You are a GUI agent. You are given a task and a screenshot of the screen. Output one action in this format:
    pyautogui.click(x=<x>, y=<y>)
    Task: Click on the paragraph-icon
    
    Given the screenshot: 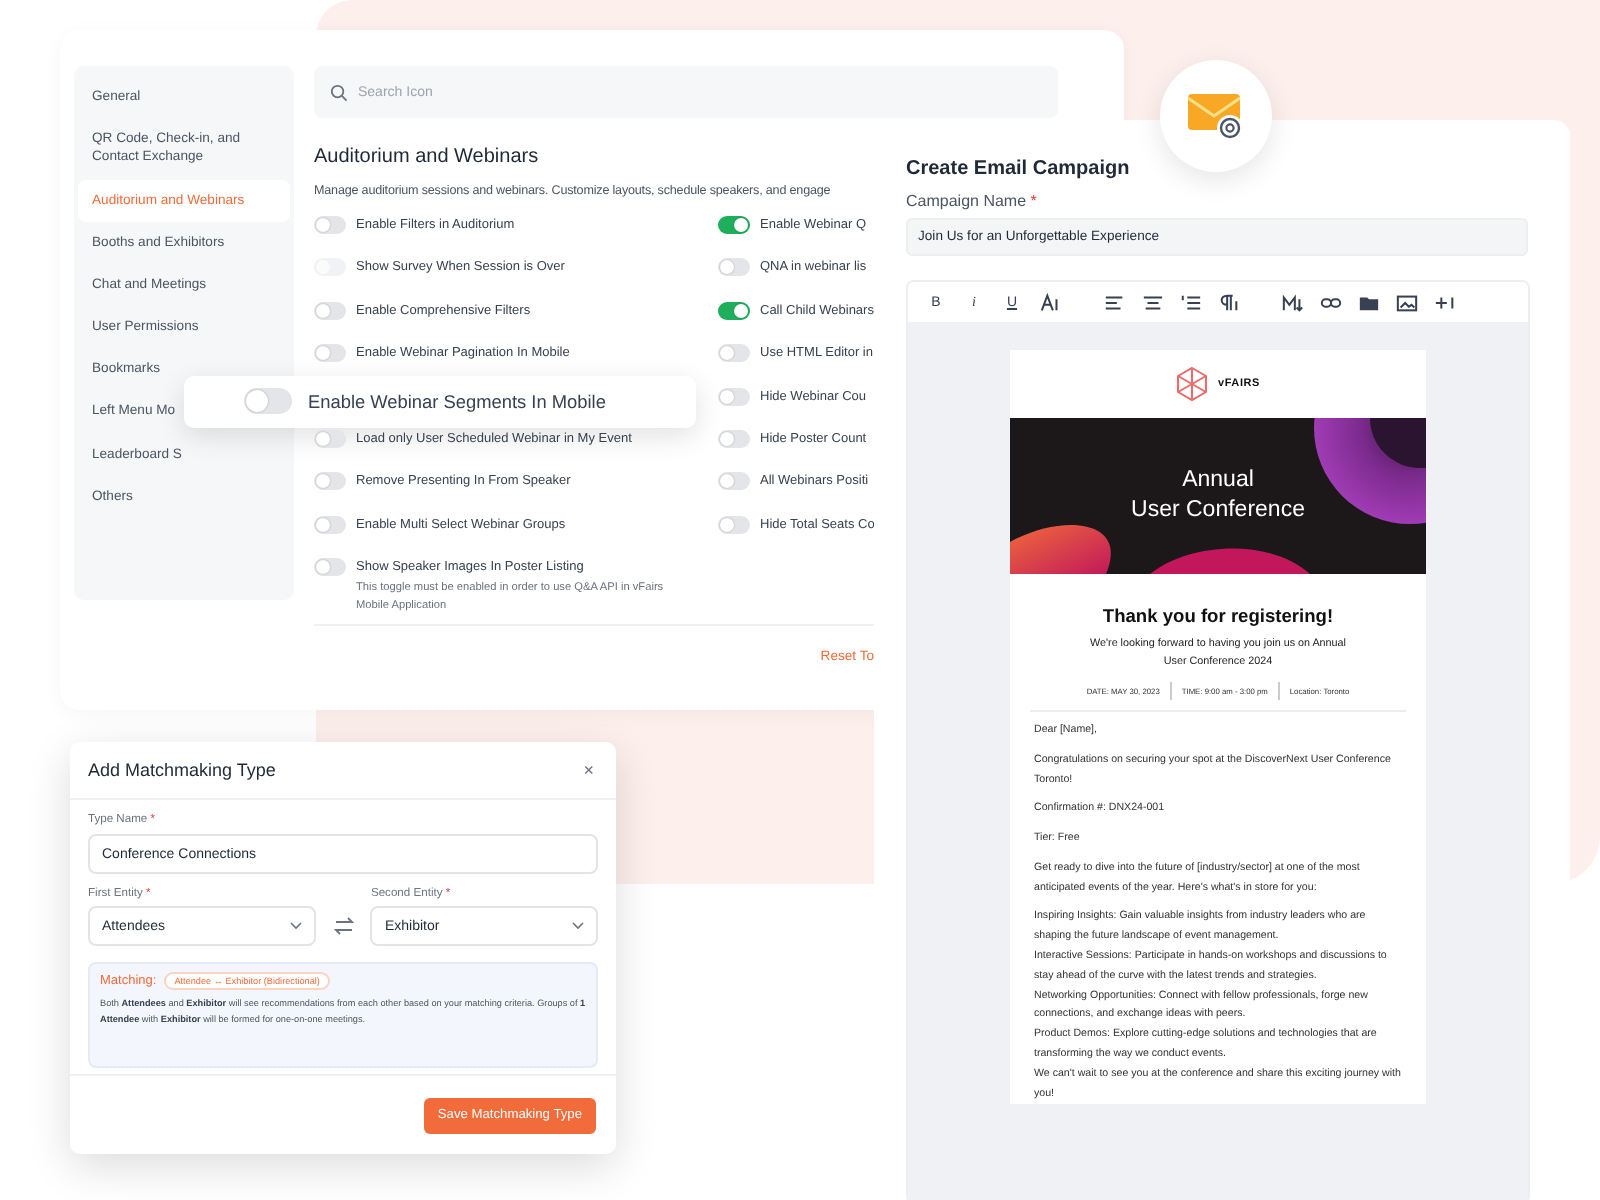 What is the action you would take?
    pyautogui.click(x=1228, y=302)
    